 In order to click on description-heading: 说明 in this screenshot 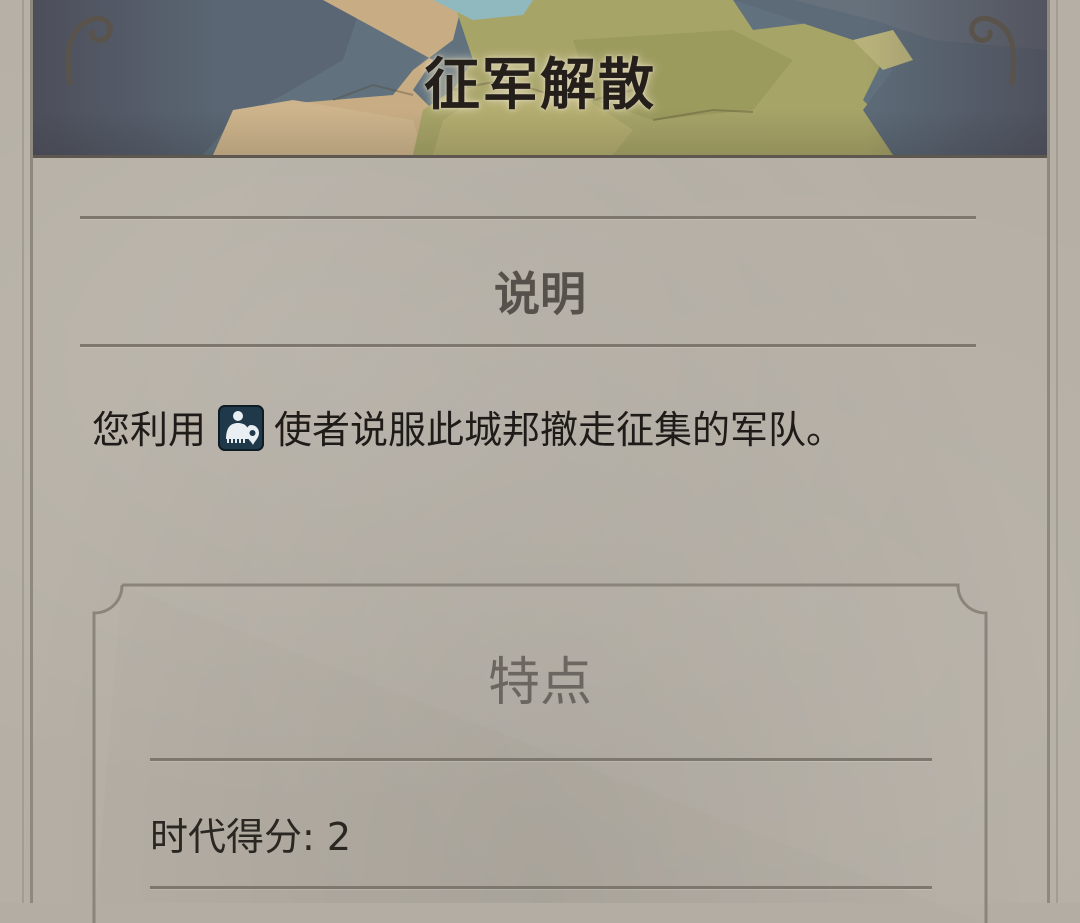, I will do `click(540, 294)`.